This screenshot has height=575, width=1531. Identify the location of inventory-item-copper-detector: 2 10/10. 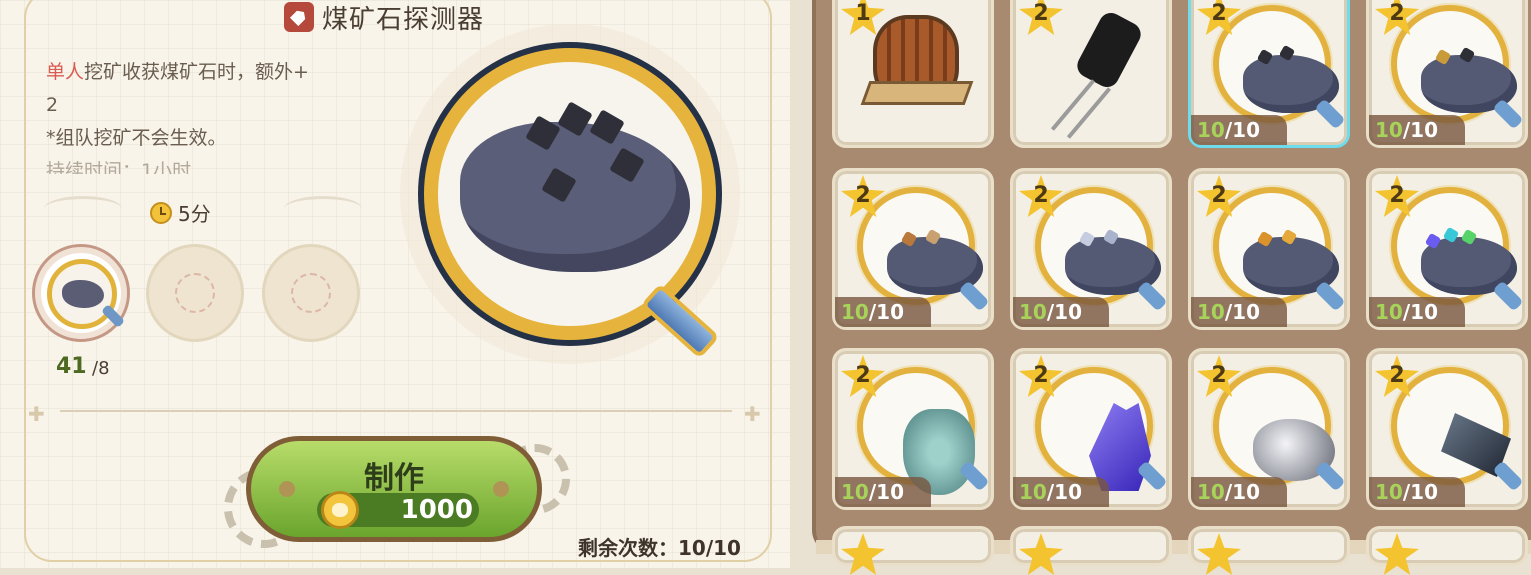
(913, 249).